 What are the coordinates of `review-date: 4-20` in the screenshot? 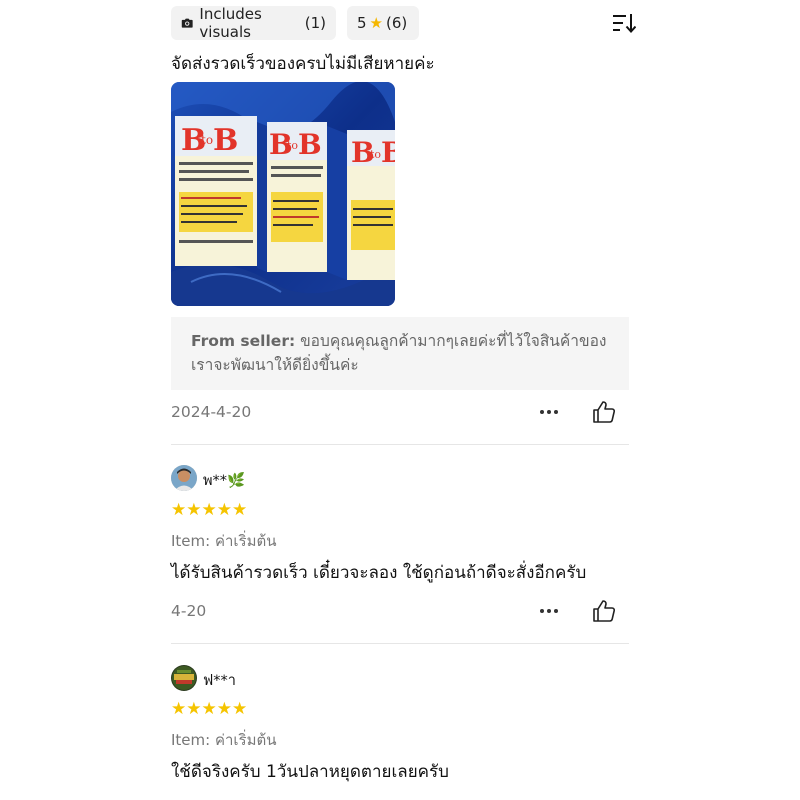 It's located at (189, 611).